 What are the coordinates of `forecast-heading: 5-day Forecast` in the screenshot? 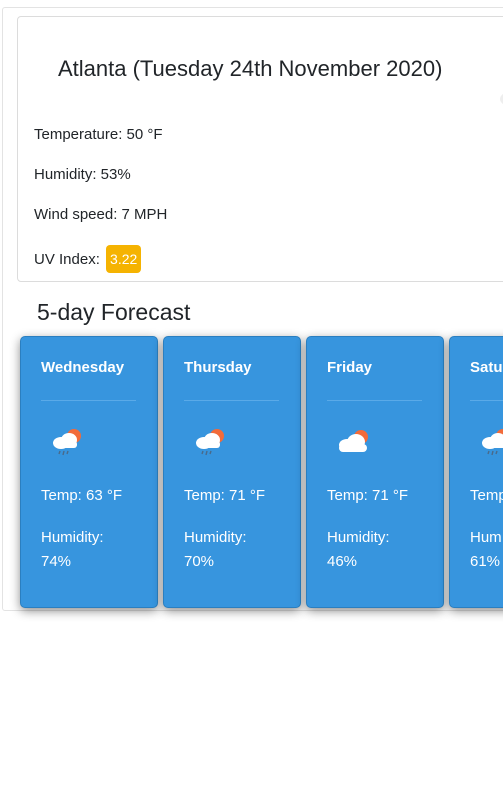 It's located at (114, 312).